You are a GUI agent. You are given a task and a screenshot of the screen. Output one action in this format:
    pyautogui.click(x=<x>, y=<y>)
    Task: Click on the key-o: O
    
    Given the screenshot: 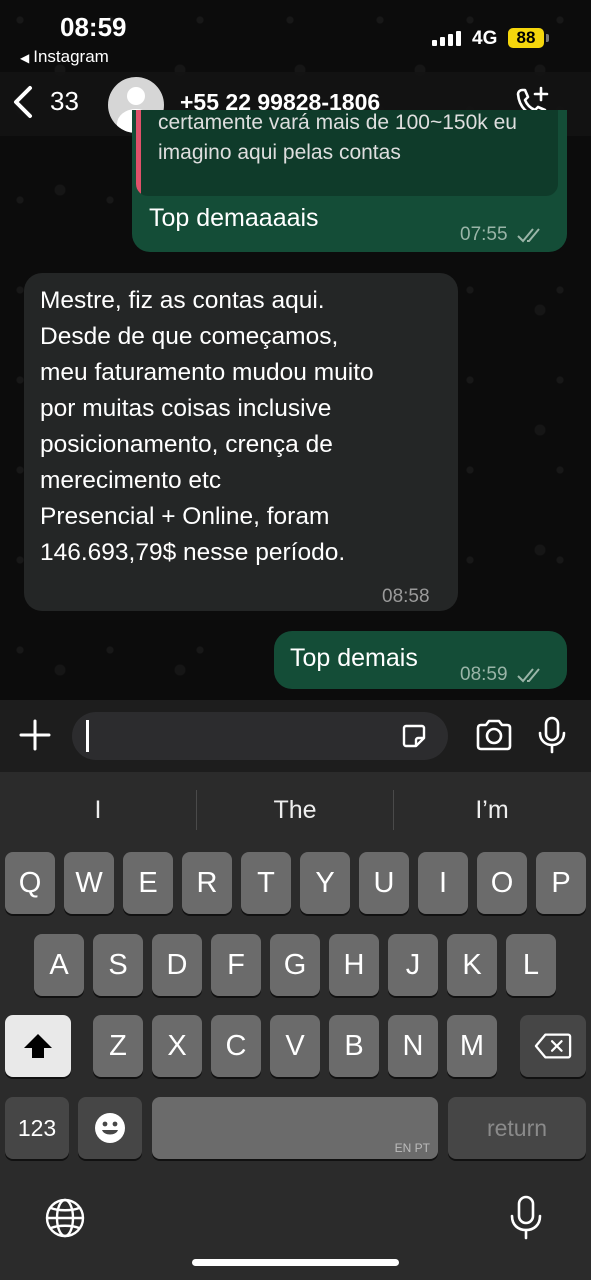 What is the action you would take?
    pyautogui.click(x=502, y=883)
    